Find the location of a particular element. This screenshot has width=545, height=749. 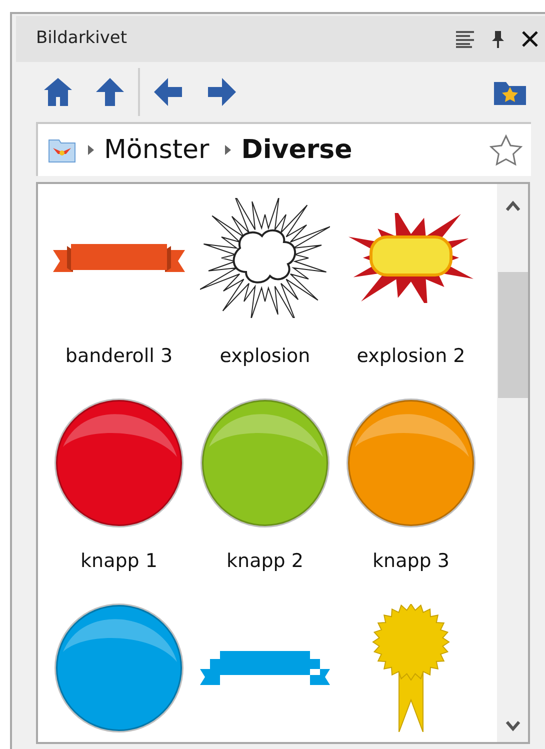

item-label: knapp 3 is located at coordinates (411, 561).